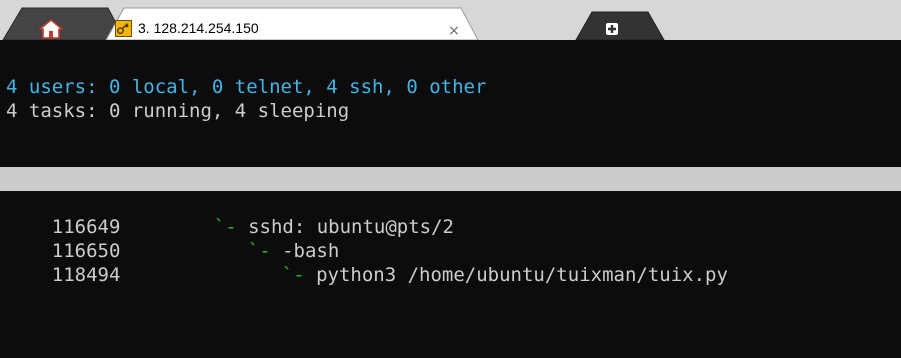 This screenshot has height=358, width=901. I want to click on process-command: python3 /home/ubuntu/tuixman/tuix.py, so click(522, 275).